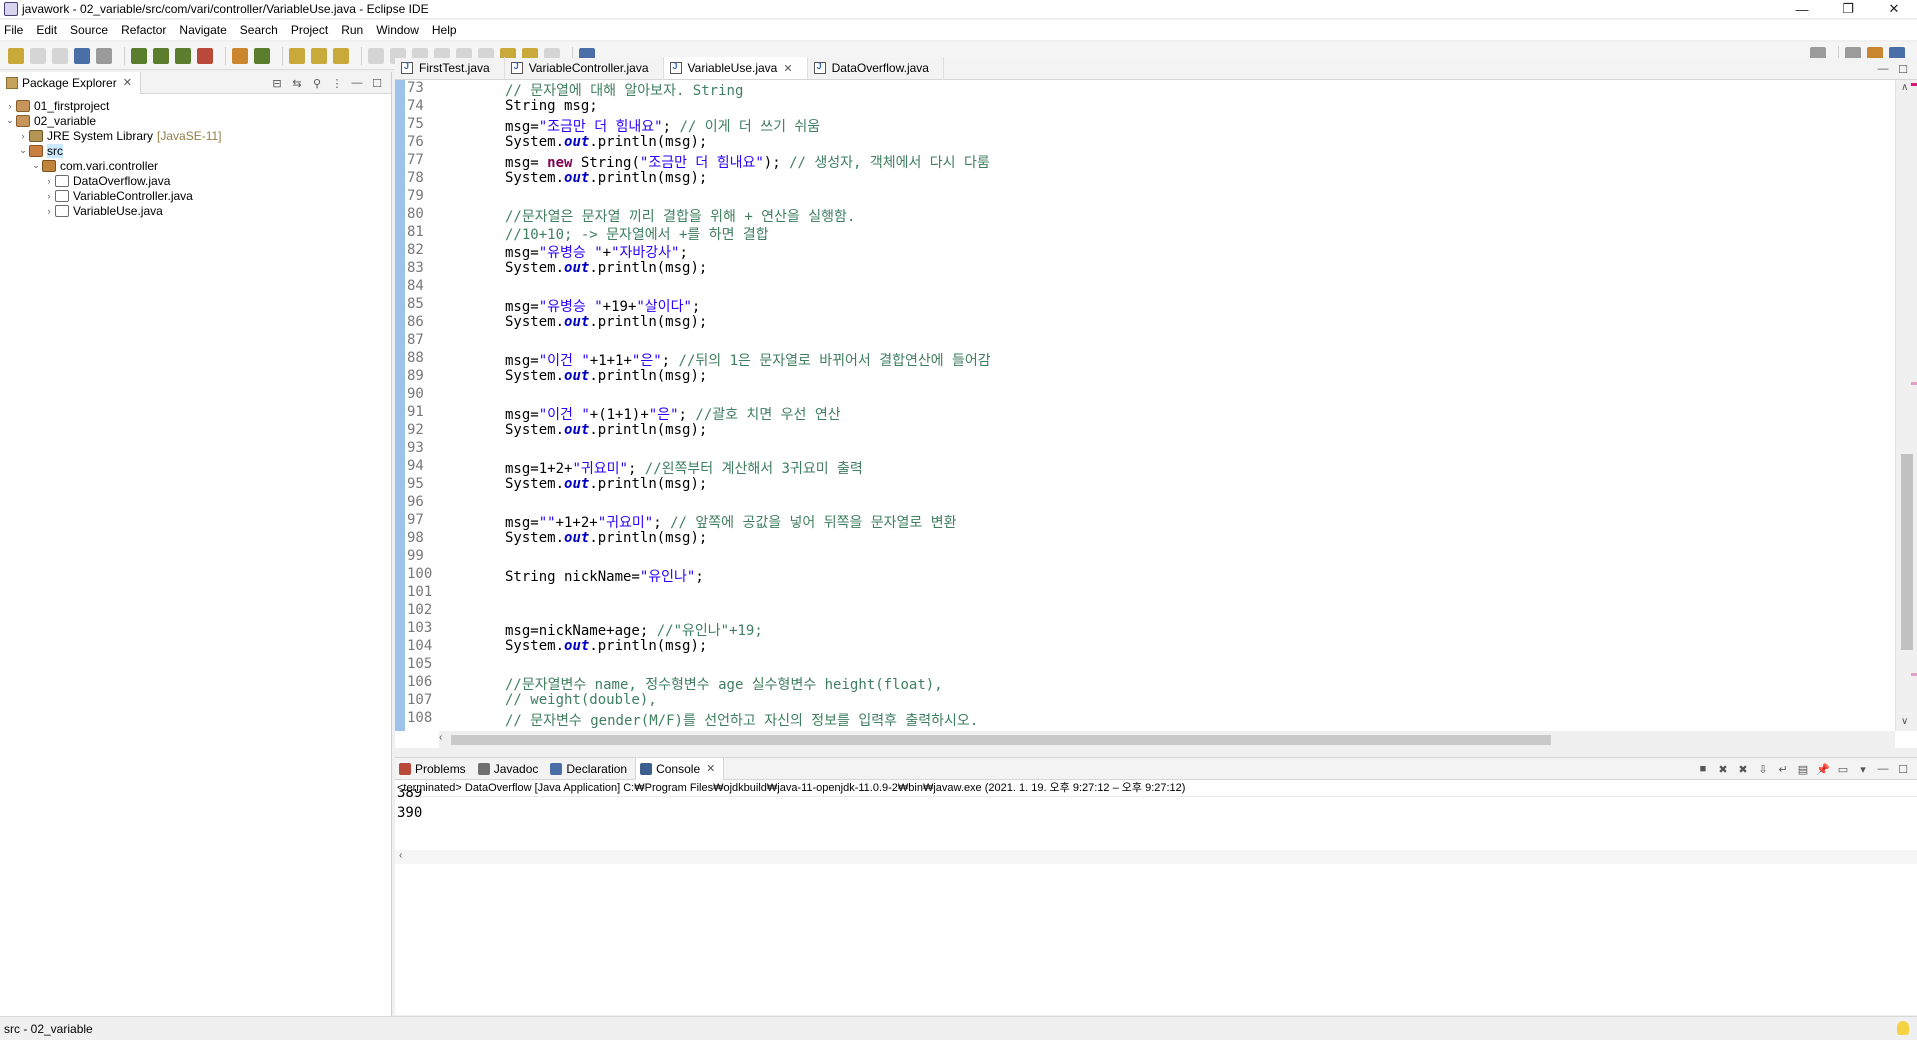 This screenshot has width=1917, height=1040. Describe the element at coordinates (262, 55) in the screenshot. I see `new-java-class-icon` at that location.